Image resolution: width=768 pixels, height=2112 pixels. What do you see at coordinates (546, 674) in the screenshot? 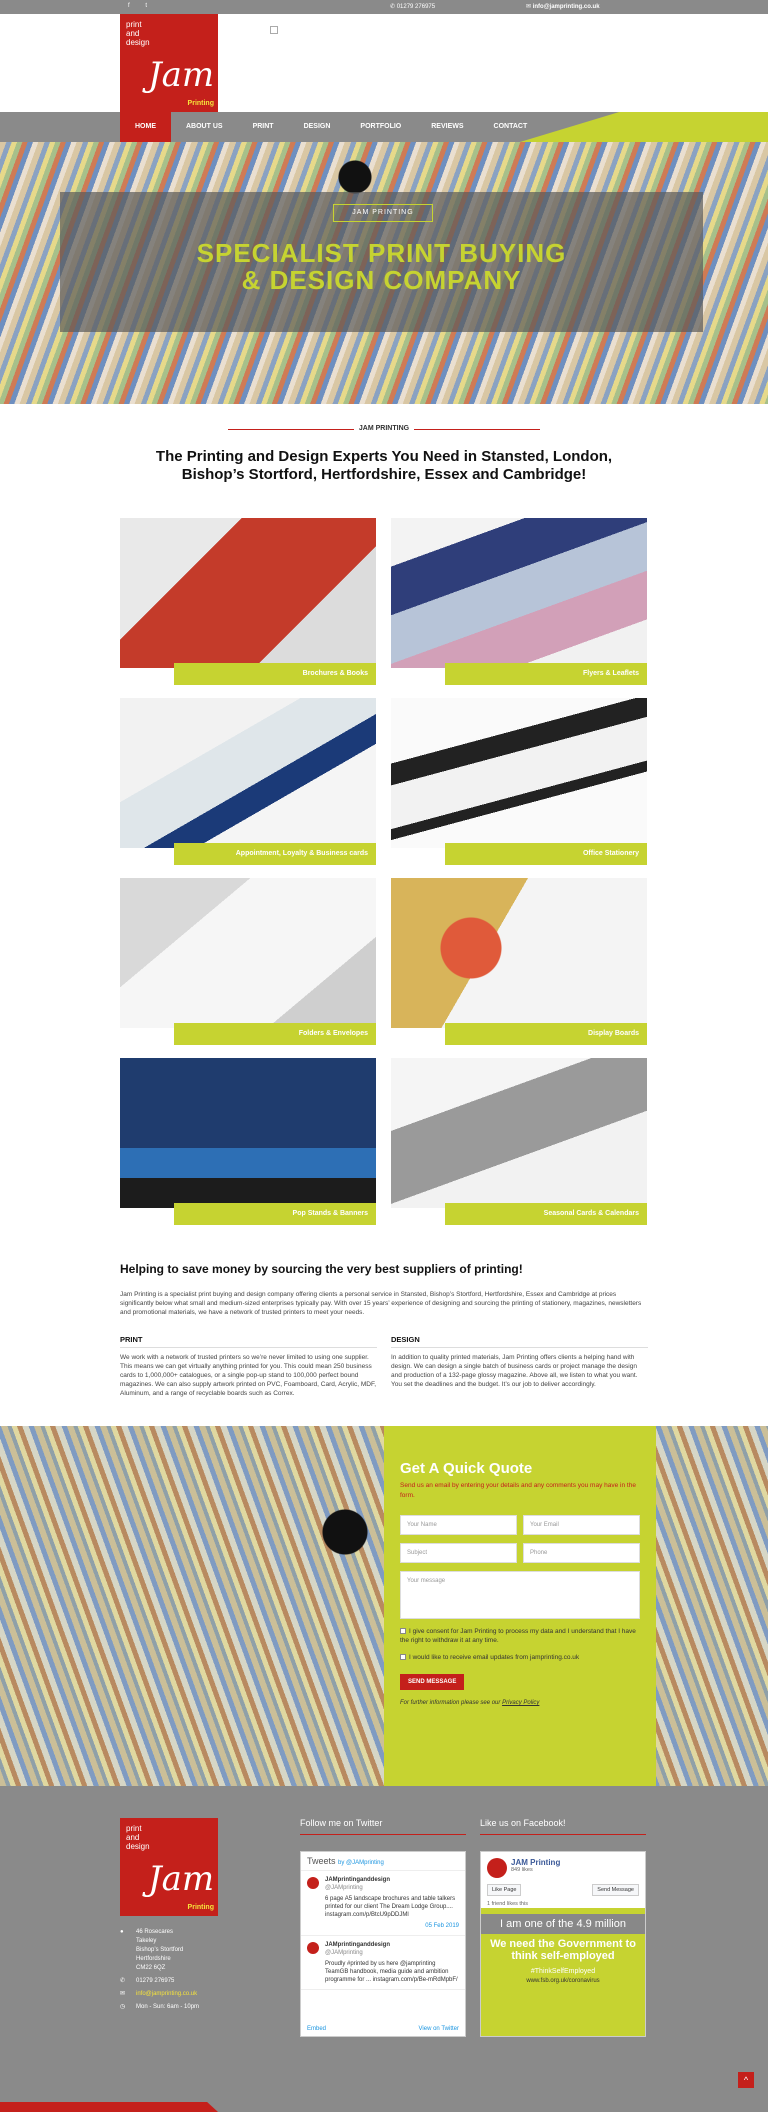
I see `service-label: Flyers & Leaflets` at bounding box center [546, 674].